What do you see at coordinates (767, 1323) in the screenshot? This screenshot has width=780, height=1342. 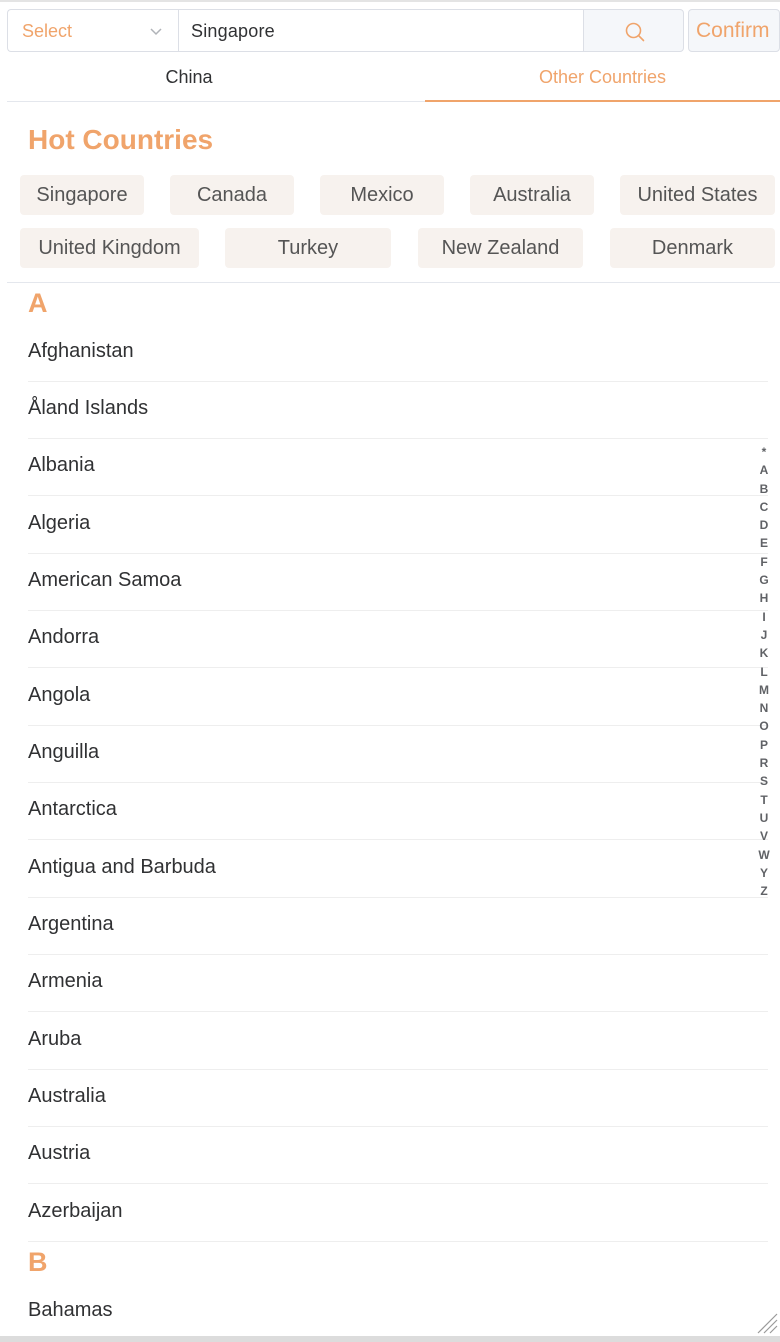 I see `resize-grip-icon` at bounding box center [767, 1323].